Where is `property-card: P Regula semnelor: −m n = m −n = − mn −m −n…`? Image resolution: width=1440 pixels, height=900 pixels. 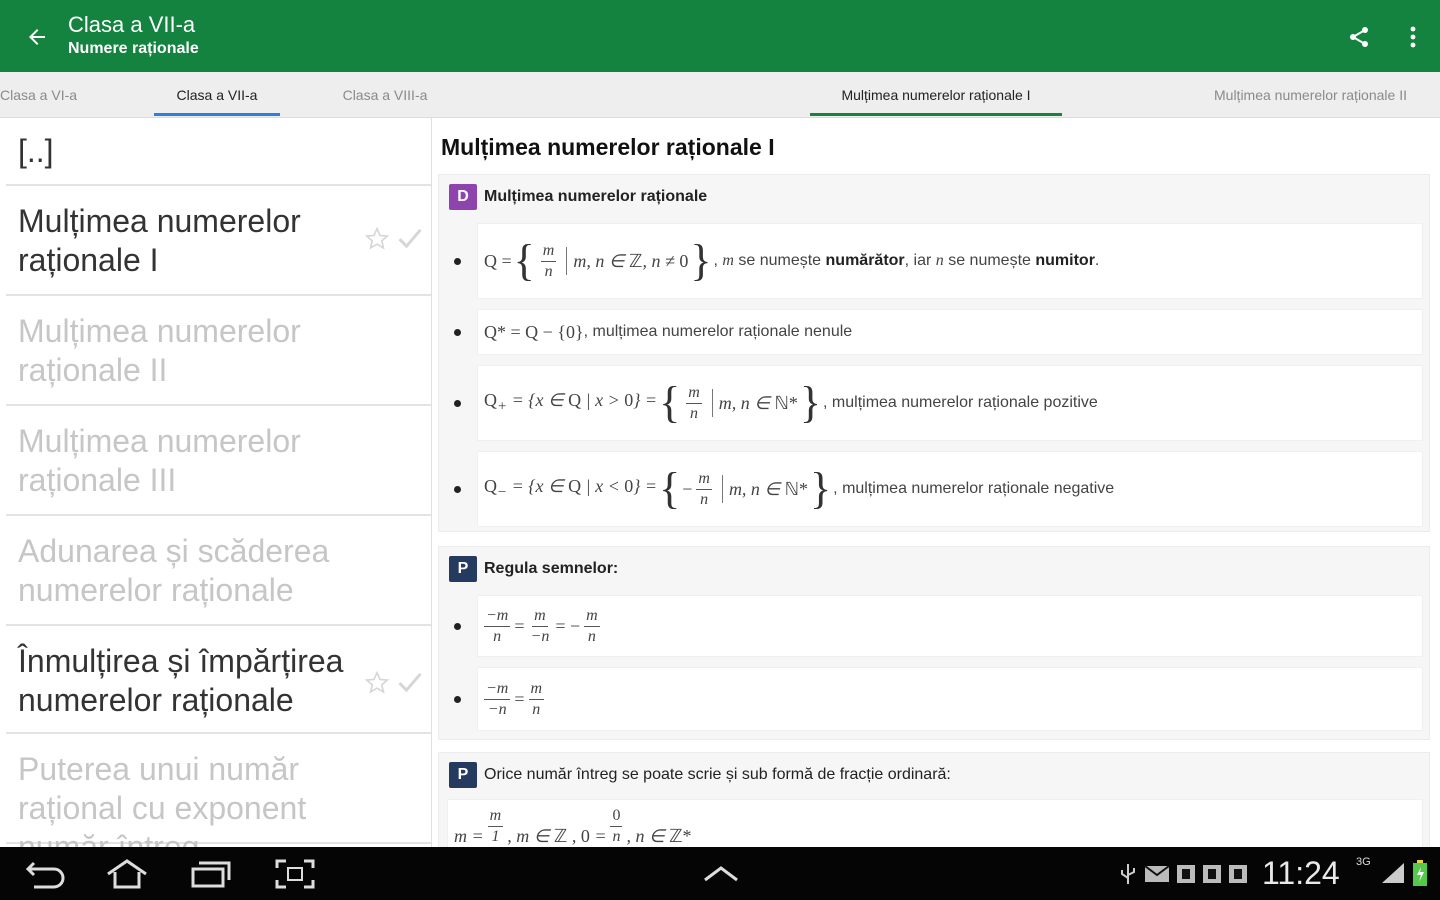 property-card: P Regula semnelor: −m n = m −n = − mn −m −n… is located at coordinates (934, 643).